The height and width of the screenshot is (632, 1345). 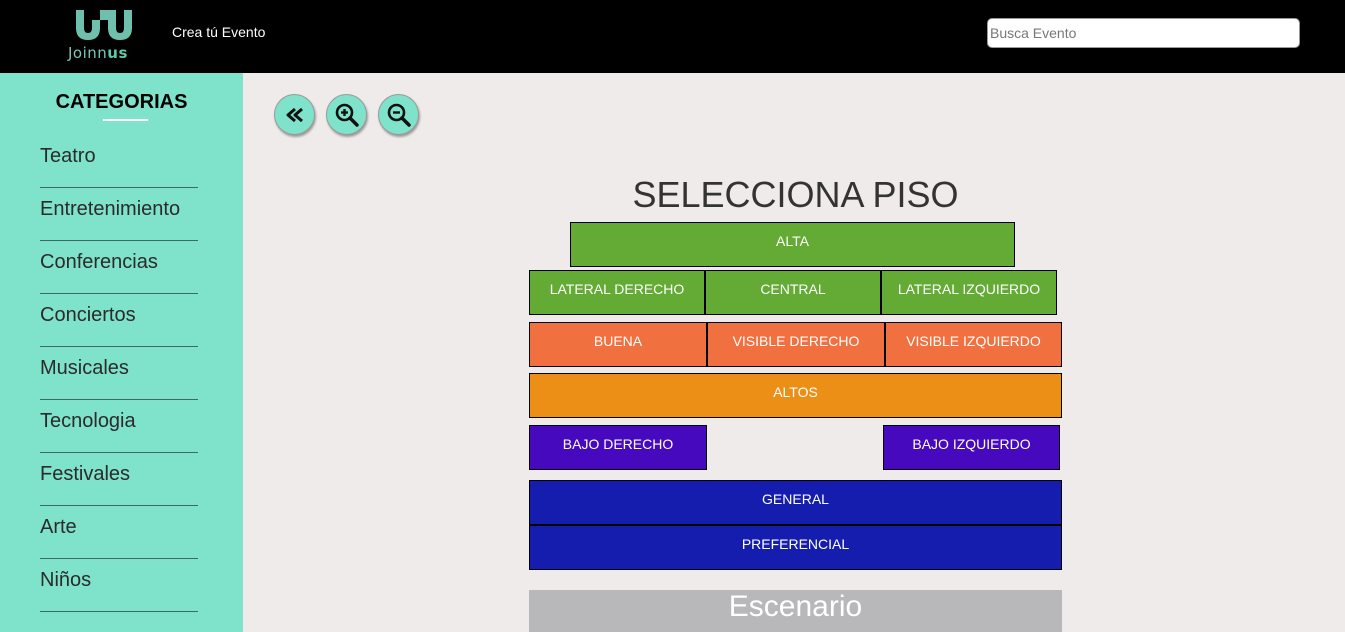 I want to click on logo-text: Joinnus, so click(x=98, y=53).